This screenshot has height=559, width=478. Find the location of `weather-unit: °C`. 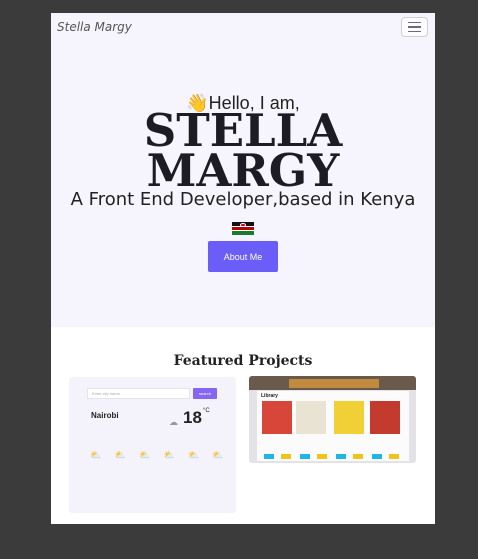

weather-unit: °C is located at coordinates (206, 411).